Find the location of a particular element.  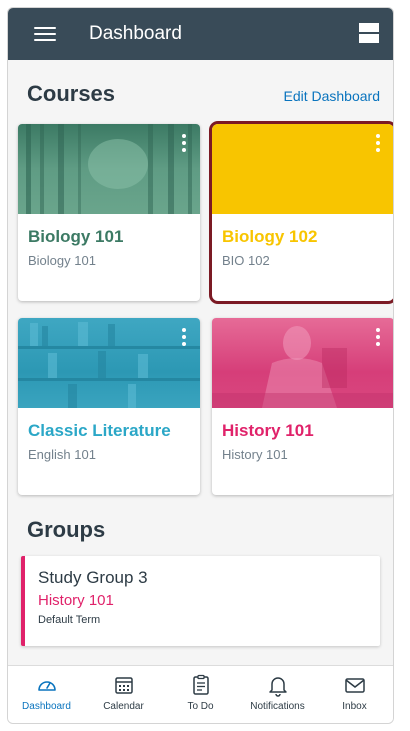

tab-inbox: Inbox is located at coordinates (354, 694).